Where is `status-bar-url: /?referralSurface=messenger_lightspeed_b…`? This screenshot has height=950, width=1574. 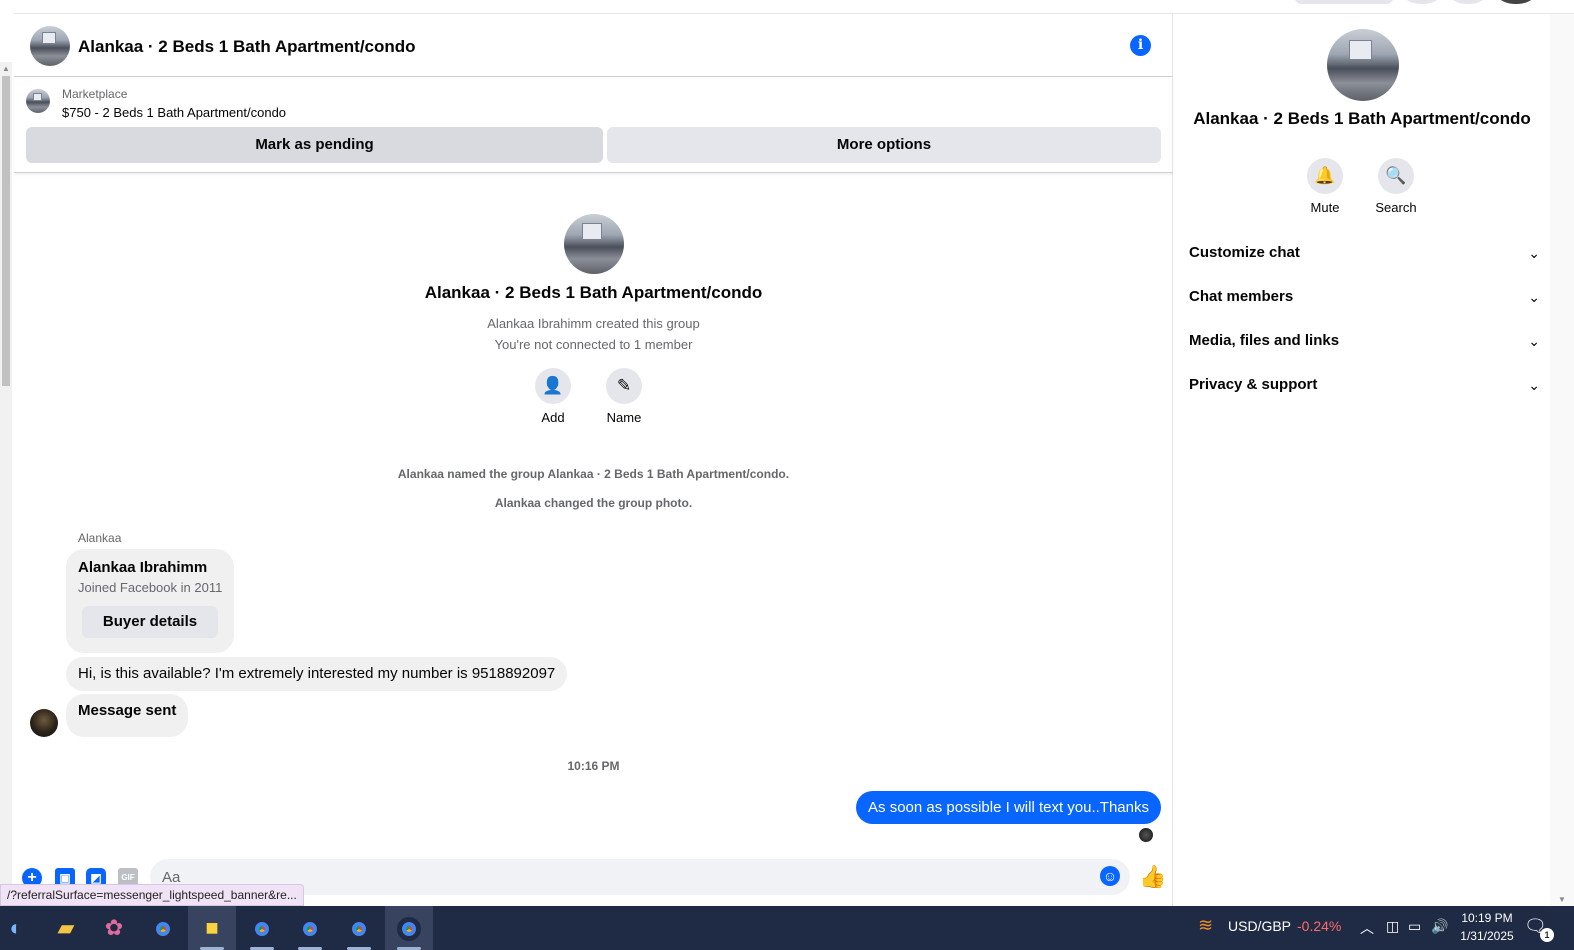 status-bar-url: /?referralSurface=messenger_lightspeed_b… is located at coordinates (152, 895).